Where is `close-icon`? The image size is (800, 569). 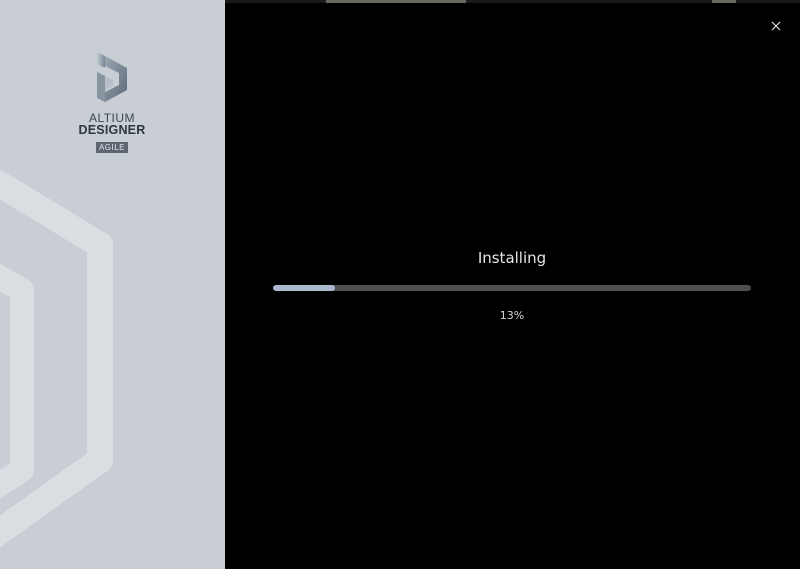 close-icon is located at coordinates (776, 26).